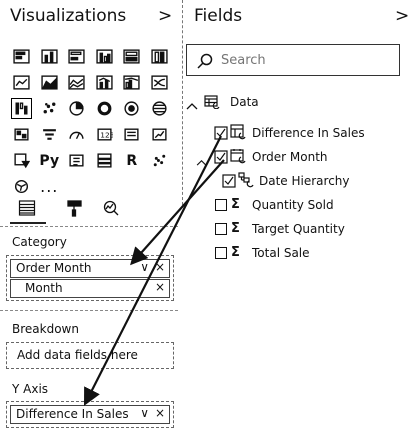 This screenshot has width=409, height=436. Describe the element at coordinates (238, 134) in the screenshot. I see `calculator-measure-icon` at that location.